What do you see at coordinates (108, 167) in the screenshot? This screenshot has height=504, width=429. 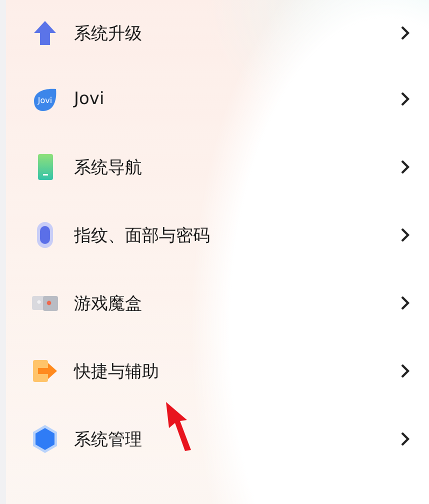 I see `item-label: 系统导航` at bounding box center [108, 167].